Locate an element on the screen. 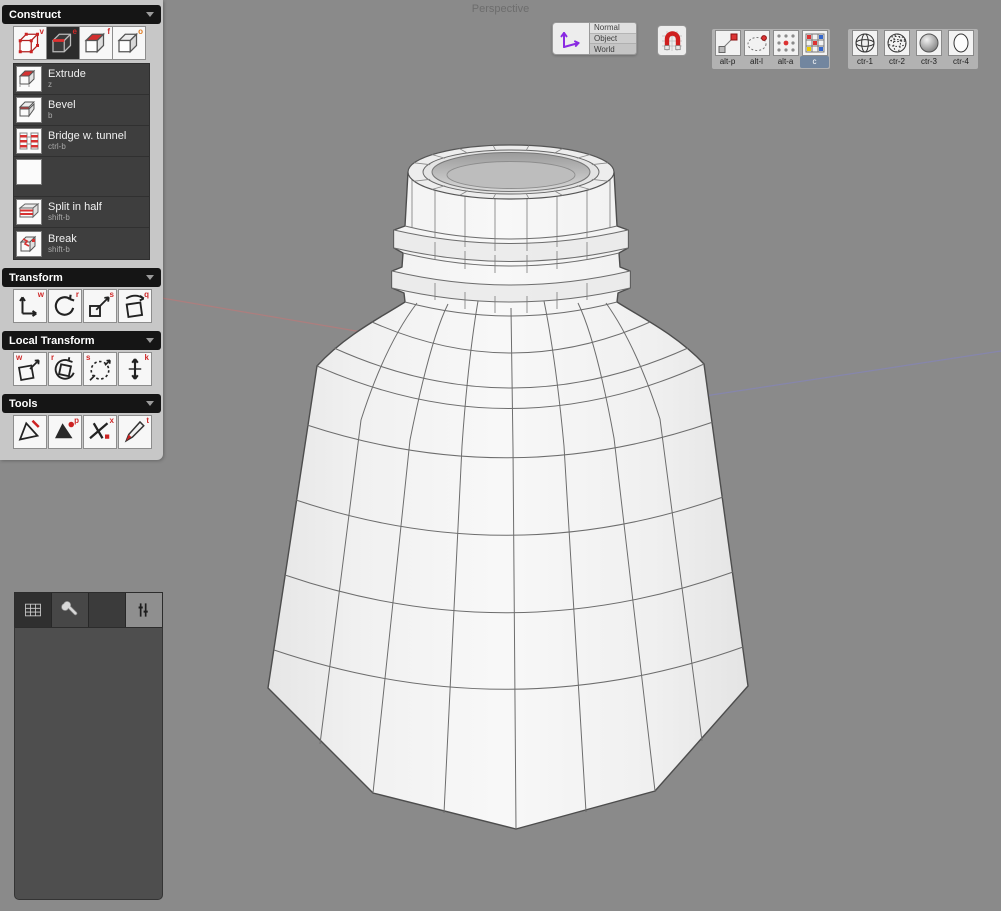 The height and width of the screenshot is (911, 1001). snap-line-icon is located at coordinates (757, 43).